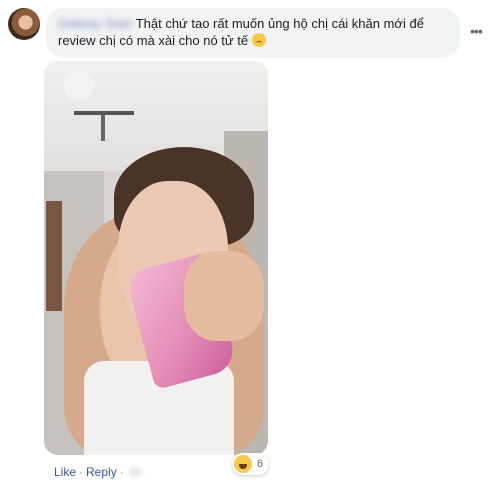 This screenshot has width=492, height=483. Describe the element at coordinates (243, 464) in the screenshot. I see `laughing-face-icon` at that location.